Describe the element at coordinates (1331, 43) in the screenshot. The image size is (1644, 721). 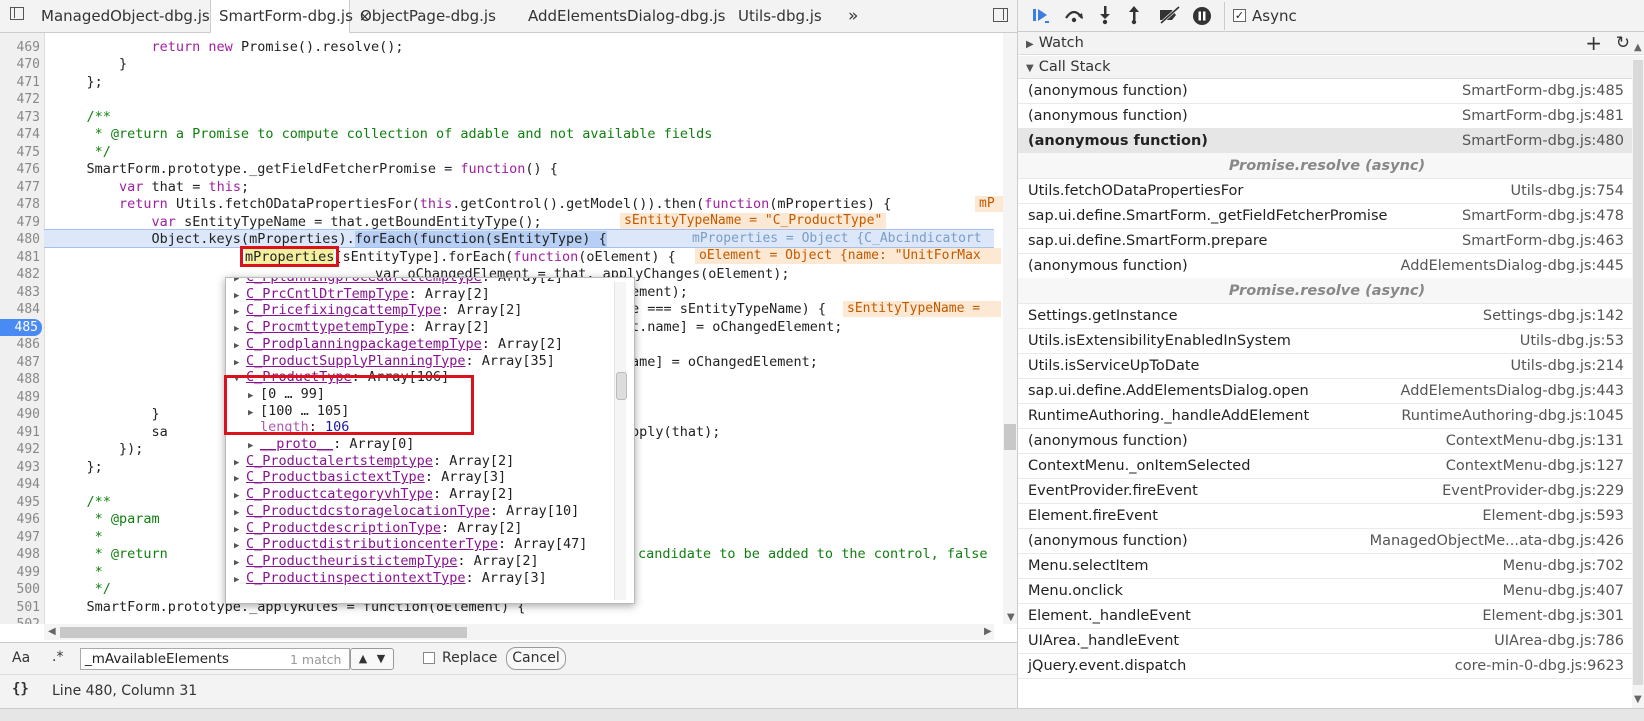
I see `watch-section-header: ▶ Watch + ↻` at that location.